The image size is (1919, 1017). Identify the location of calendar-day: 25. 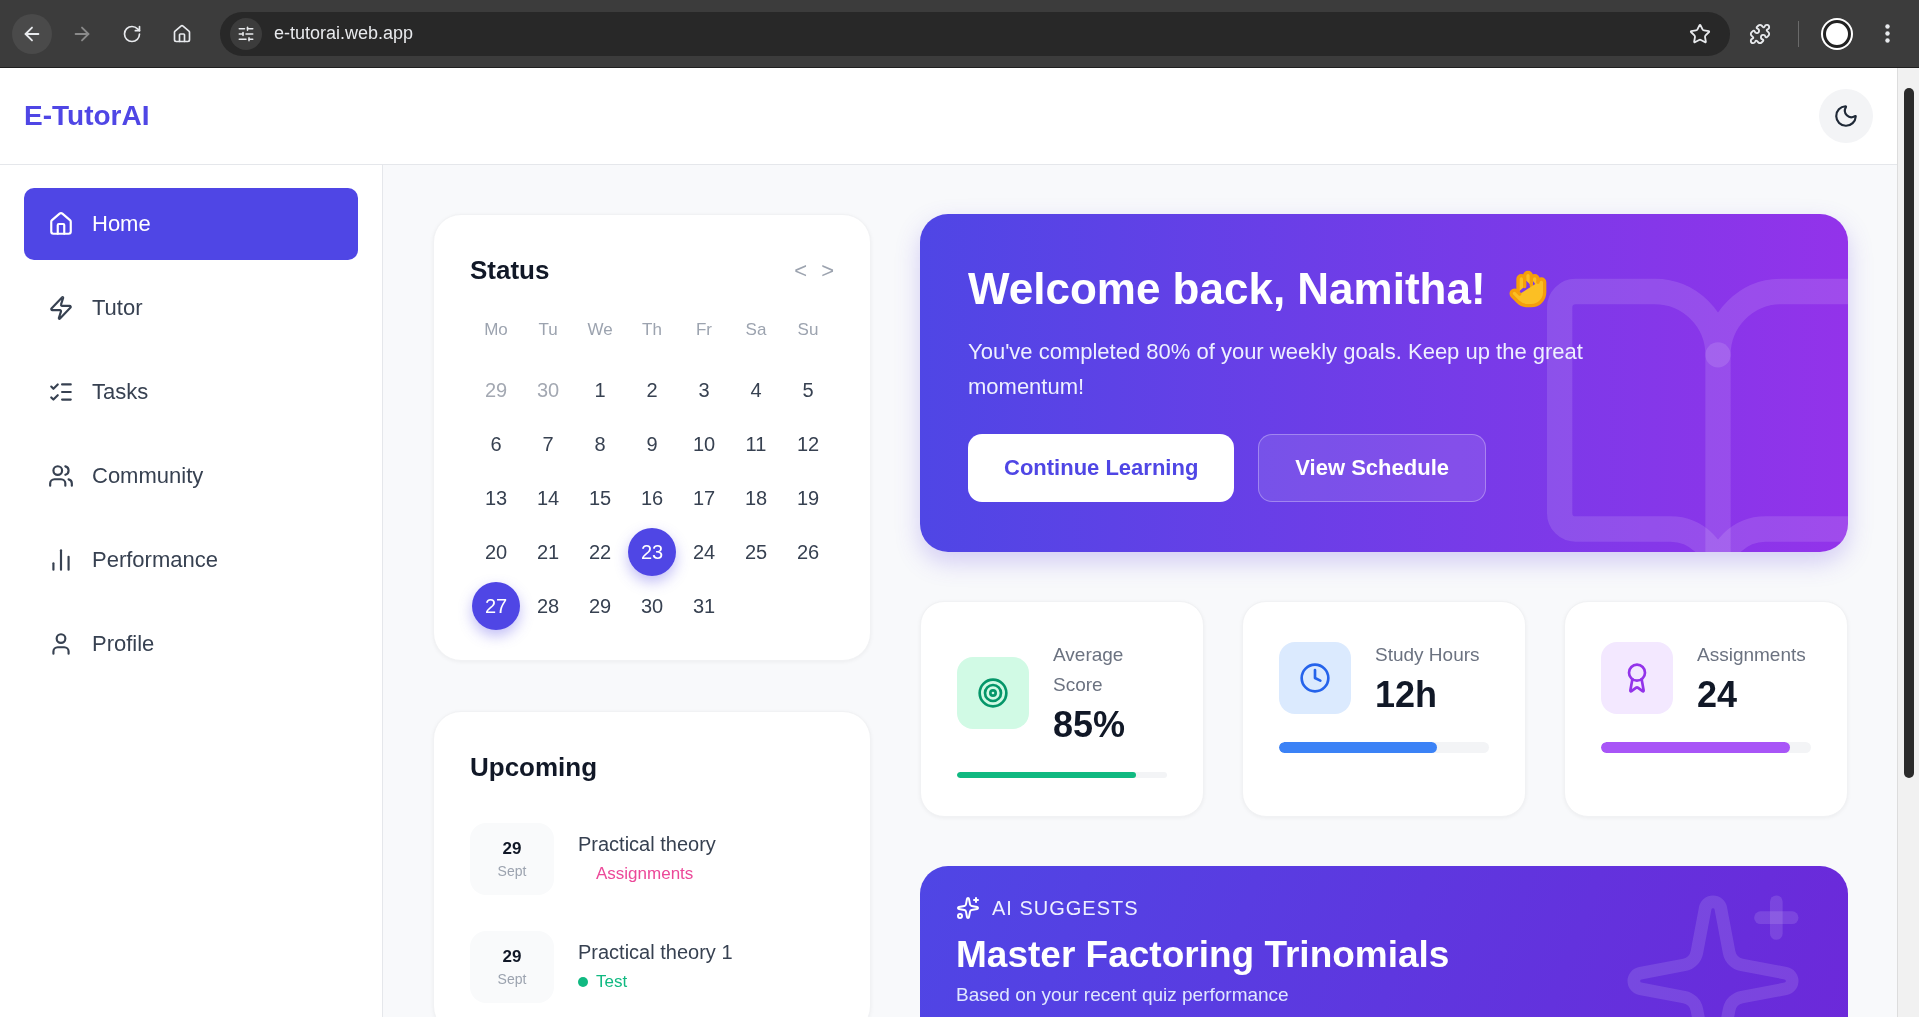
(756, 552).